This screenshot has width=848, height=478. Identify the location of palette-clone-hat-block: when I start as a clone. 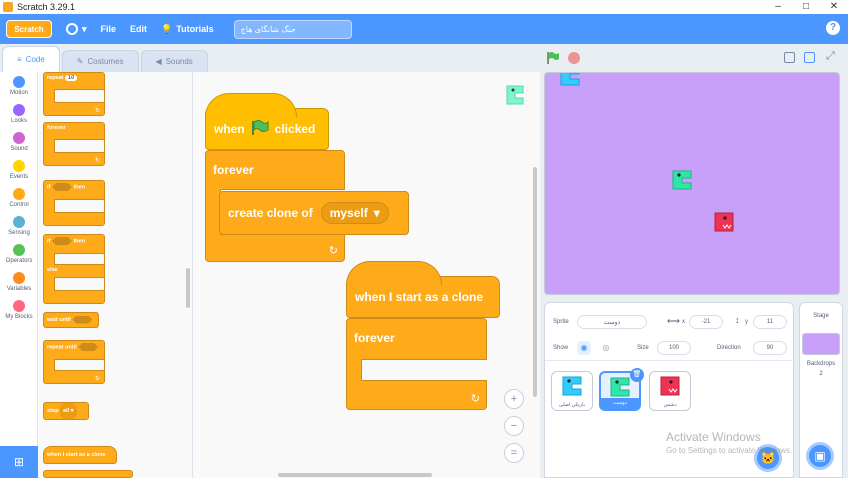
(80, 455).